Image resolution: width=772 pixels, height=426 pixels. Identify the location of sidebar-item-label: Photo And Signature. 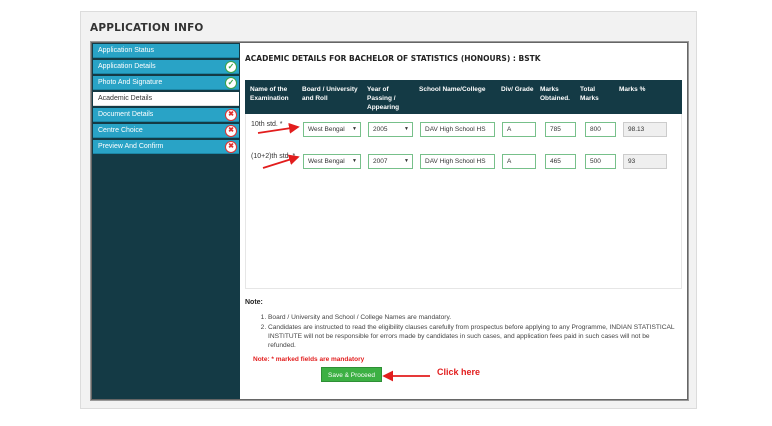
(130, 82).